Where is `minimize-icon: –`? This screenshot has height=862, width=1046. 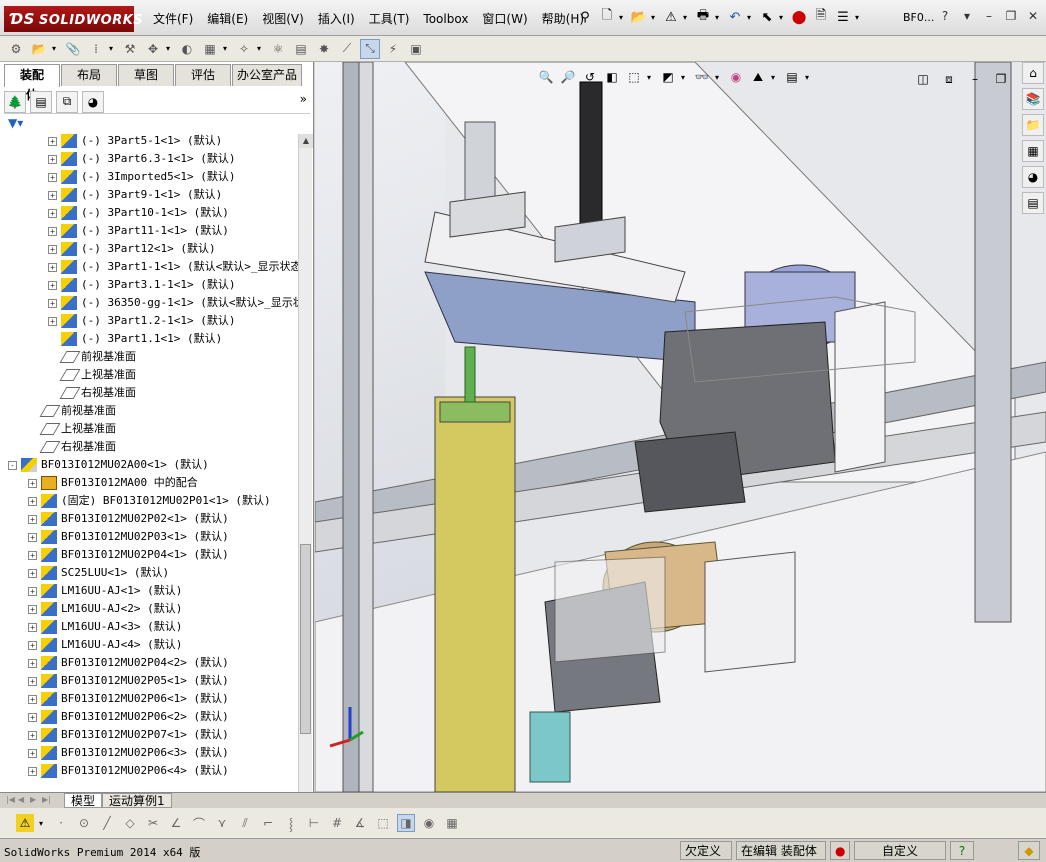
minimize-icon: – is located at coordinates (989, 16).